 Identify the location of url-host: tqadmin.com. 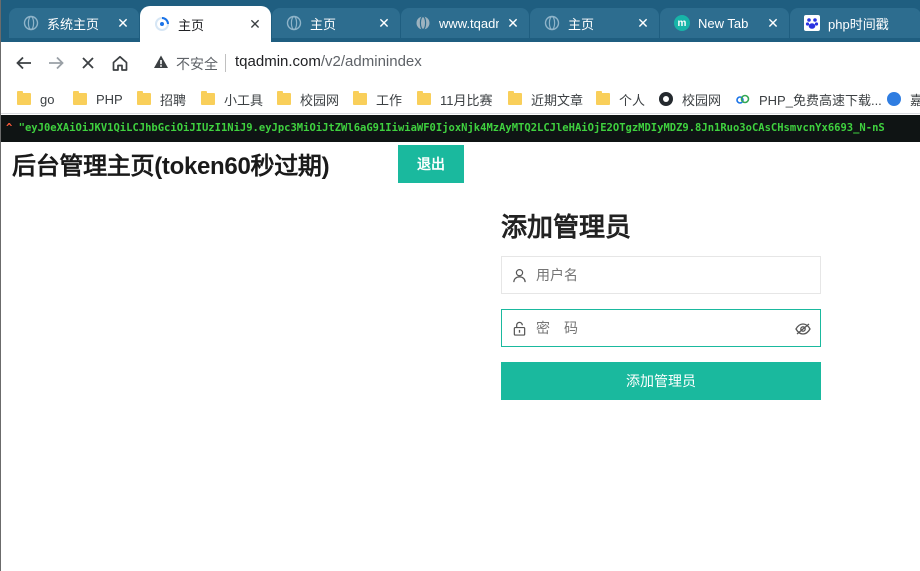
(278, 61).